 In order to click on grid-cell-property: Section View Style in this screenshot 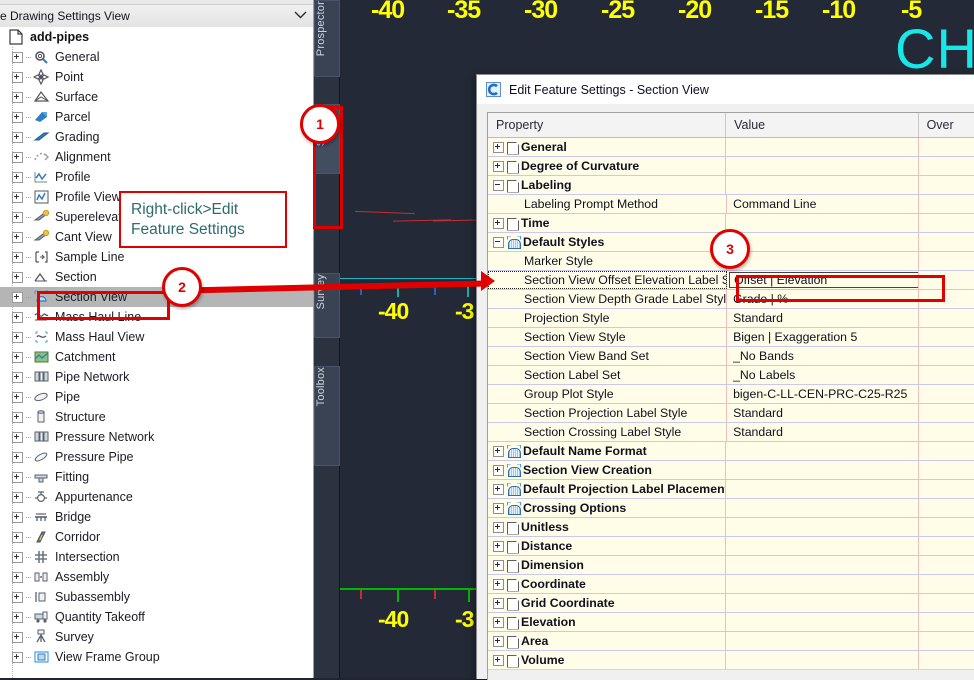, I will do `click(608, 337)`.